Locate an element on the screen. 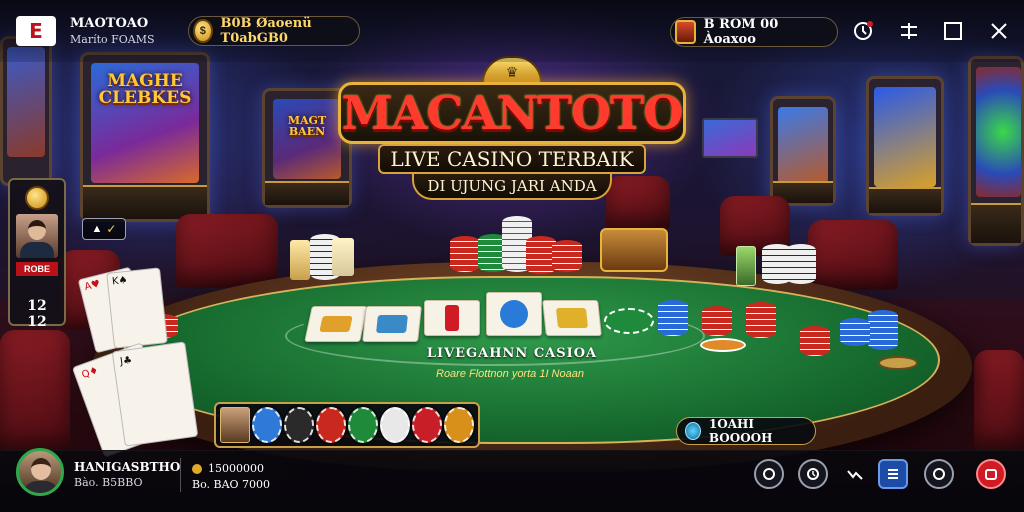  info-icon is located at coordinates (939, 474).